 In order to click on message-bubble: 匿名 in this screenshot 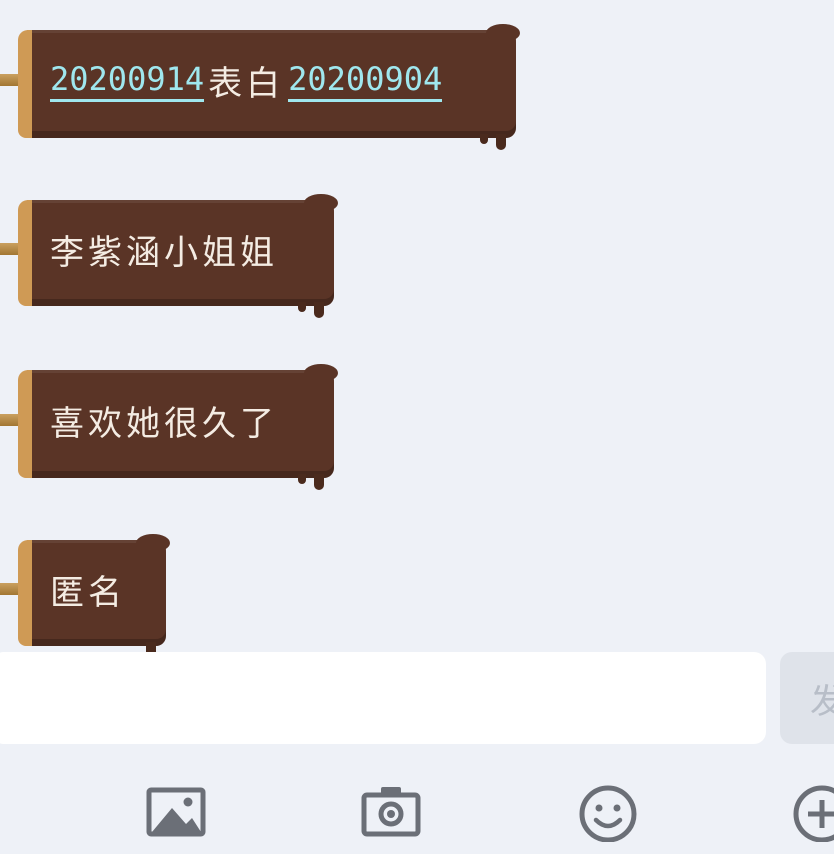, I will do `click(85, 593)`.